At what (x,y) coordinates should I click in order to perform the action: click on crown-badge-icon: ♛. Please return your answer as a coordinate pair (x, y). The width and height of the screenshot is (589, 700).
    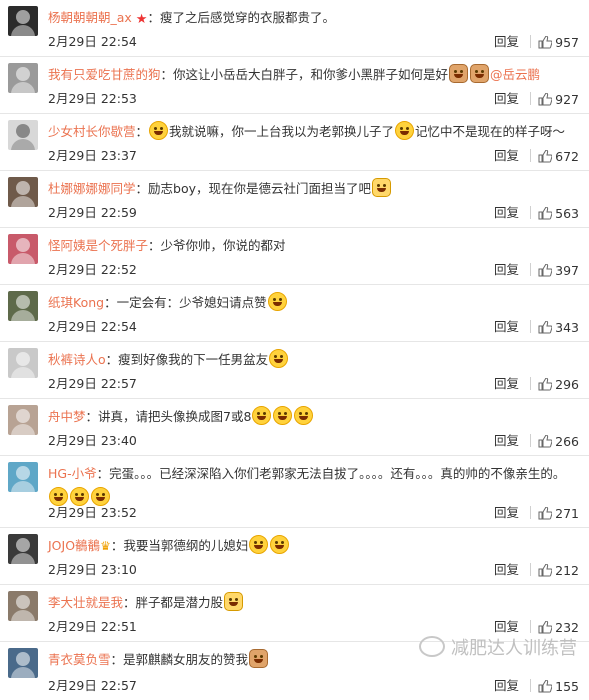
    Looking at the image, I should click on (105, 546).